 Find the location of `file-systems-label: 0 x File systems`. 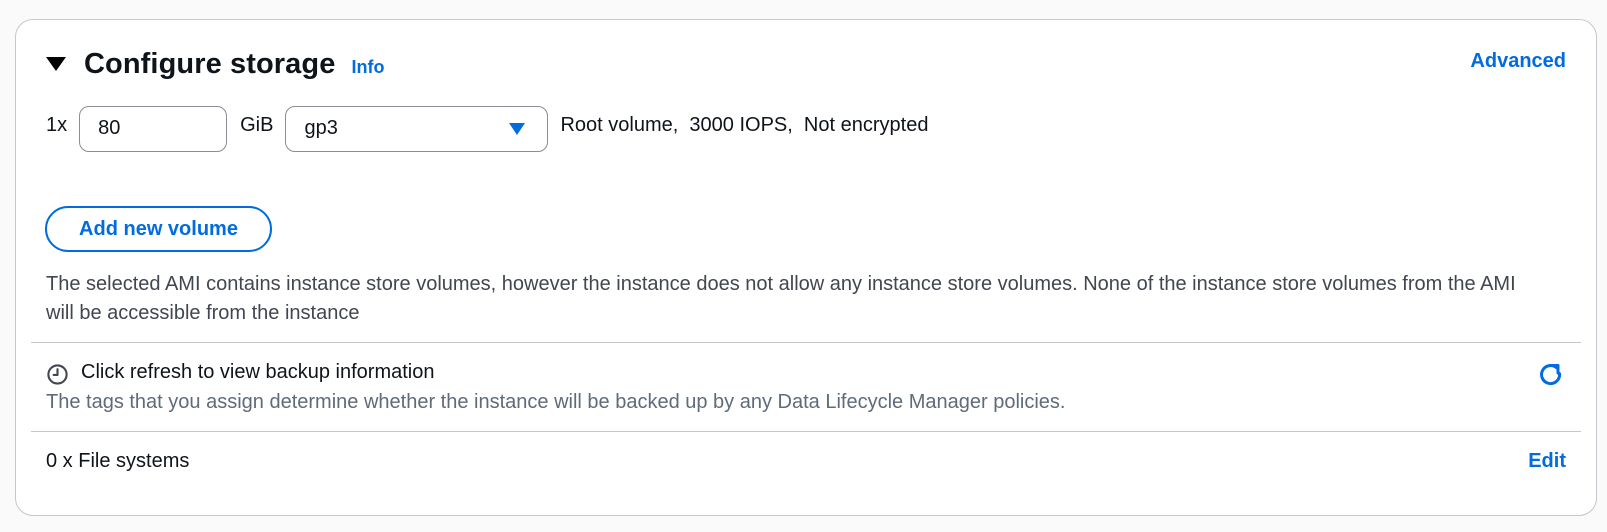

file-systems-label: 0 x File systems is located at coordinates (118, 461).